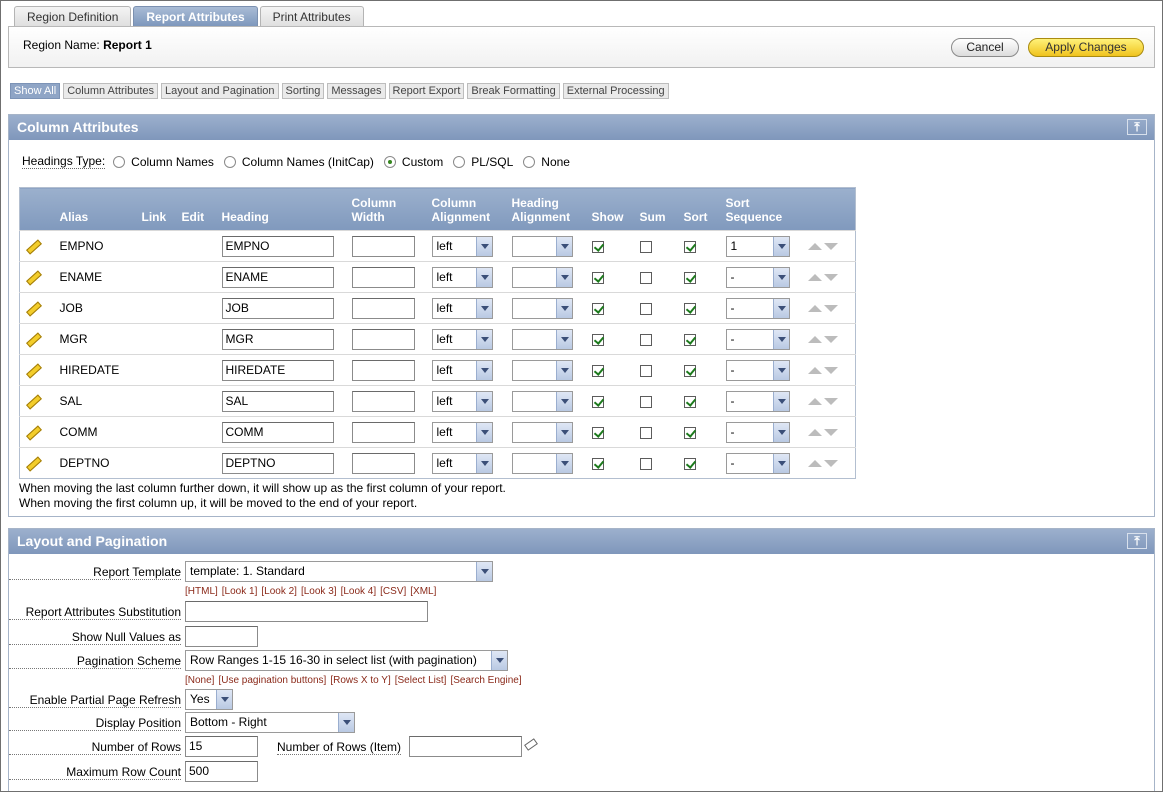 The height and width of the screenshot is (792, 1163). Describe the element at coordinates (615, 91) in the screenshot. I see `subtab-external-processing: External Processing` at that location.